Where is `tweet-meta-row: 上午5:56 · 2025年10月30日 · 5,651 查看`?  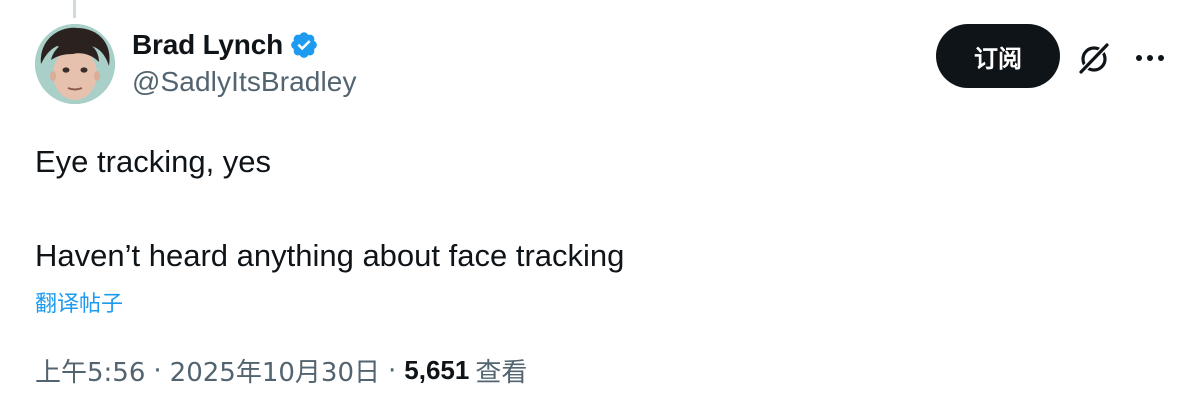
tweet-meta-row: 上午5:56 · 2025年10月30日 · 5,651 查看 is located at coordinates (281, 370).